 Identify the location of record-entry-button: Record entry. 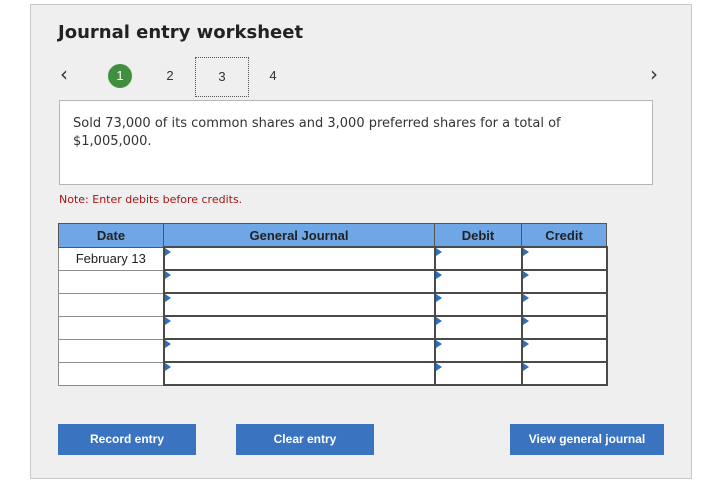
(127, 439).